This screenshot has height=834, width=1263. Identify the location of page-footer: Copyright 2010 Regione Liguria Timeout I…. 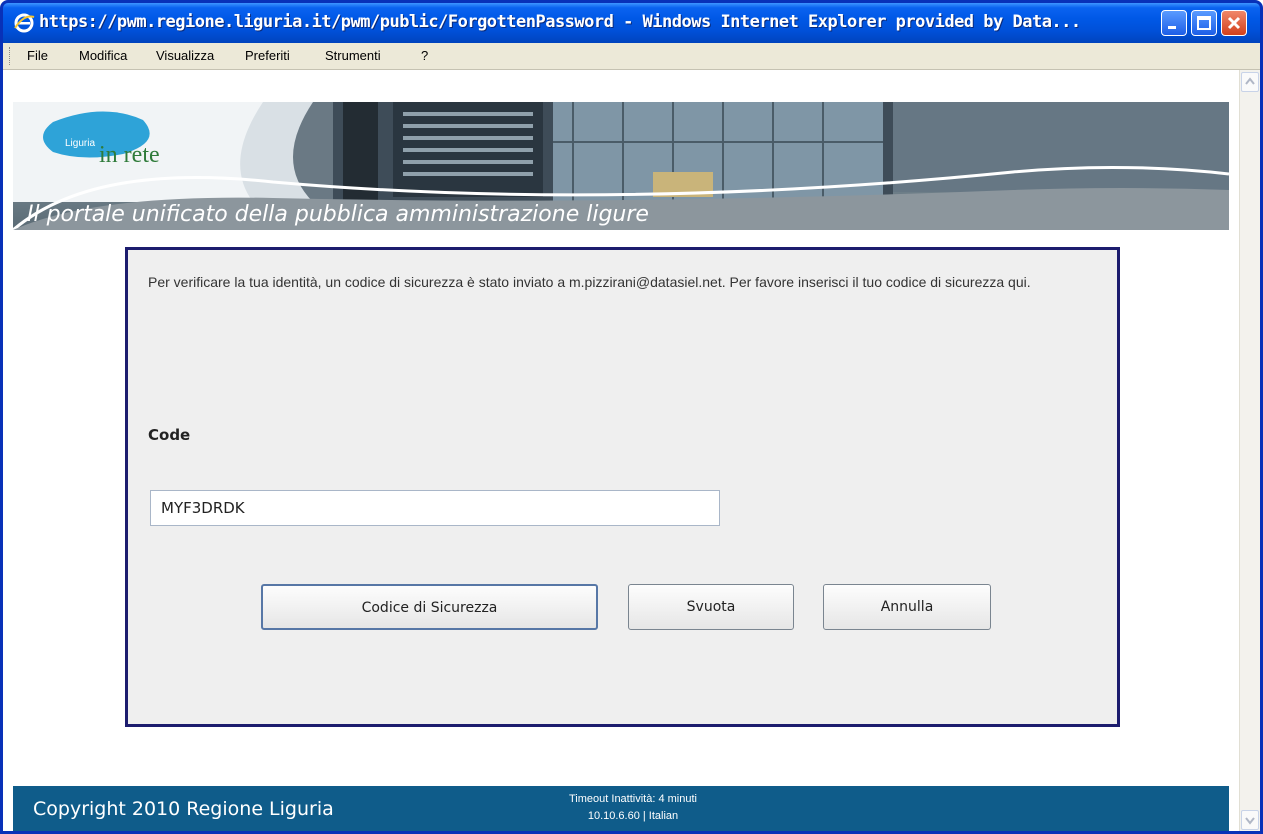
(621, 808).